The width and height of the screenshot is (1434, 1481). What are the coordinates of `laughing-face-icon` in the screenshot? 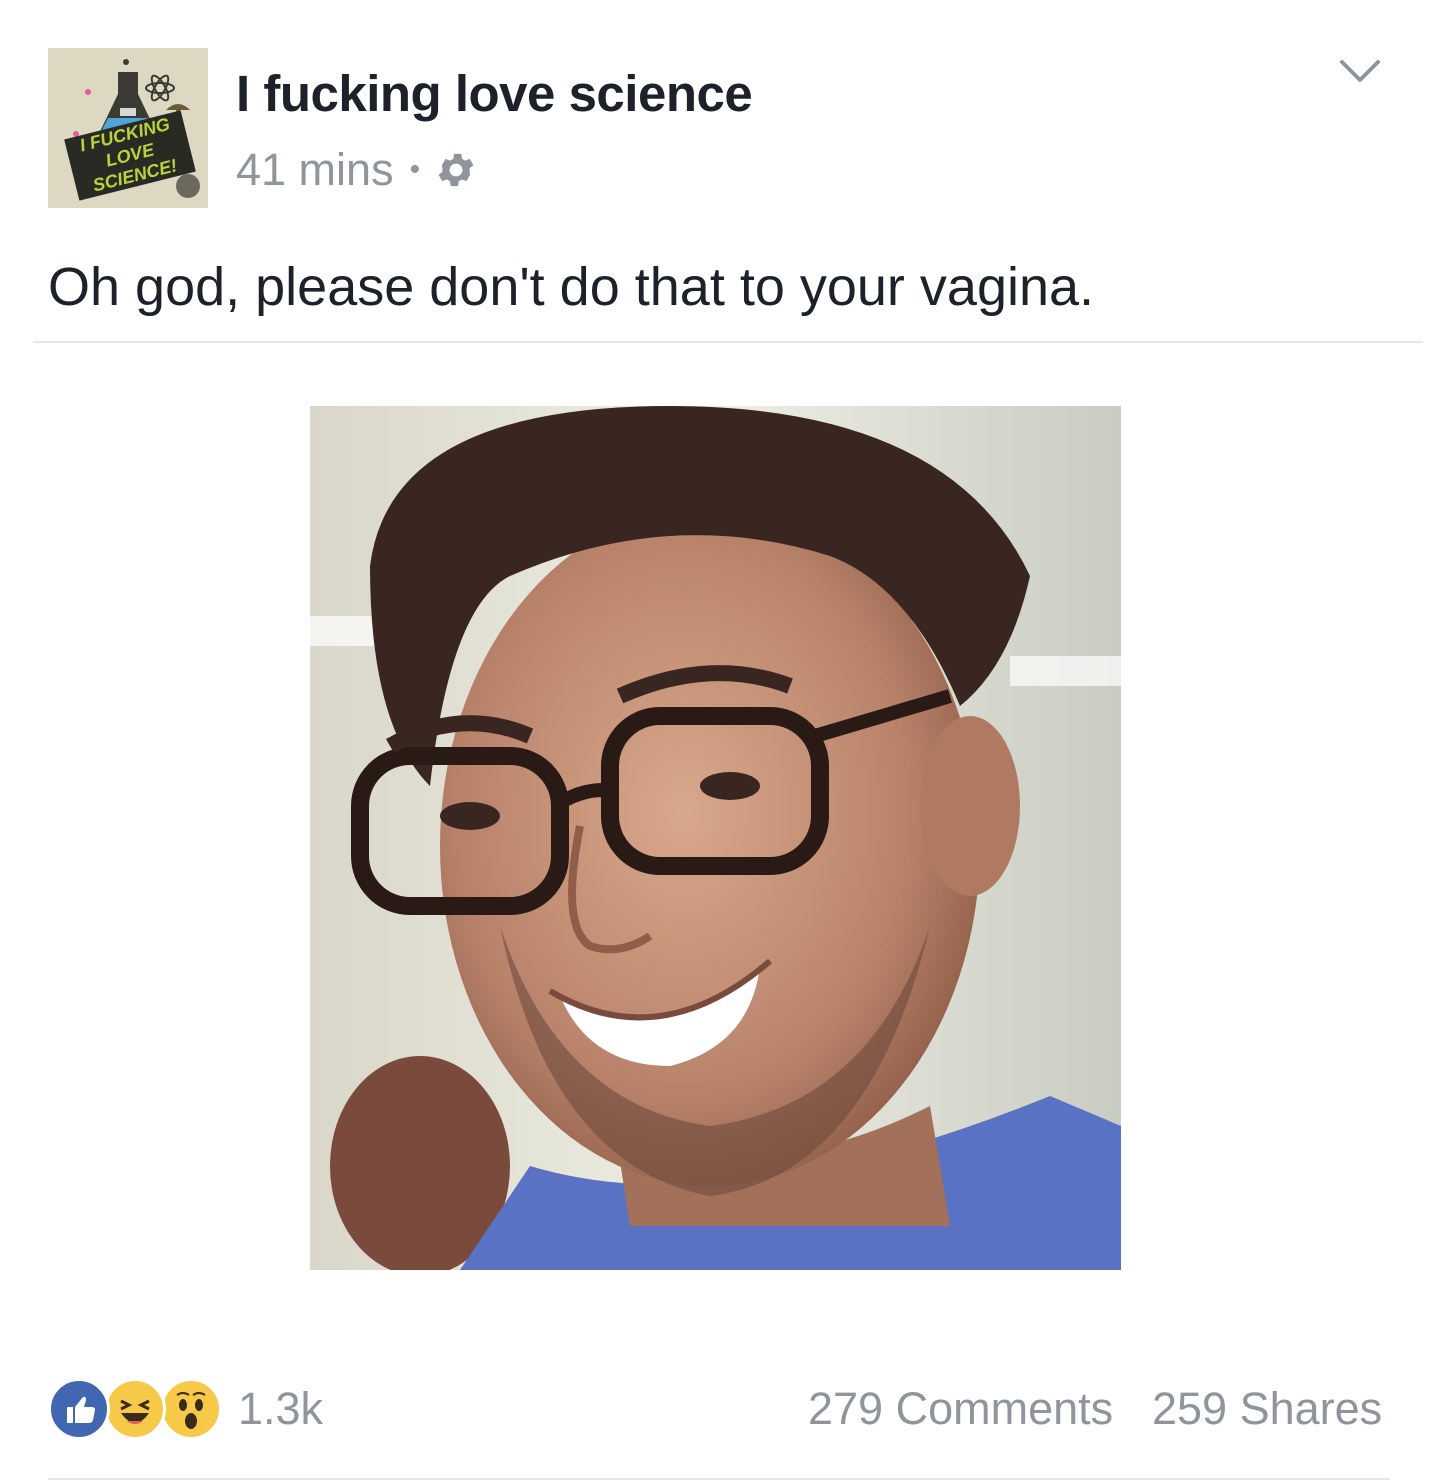 It's located at (135, 1409).